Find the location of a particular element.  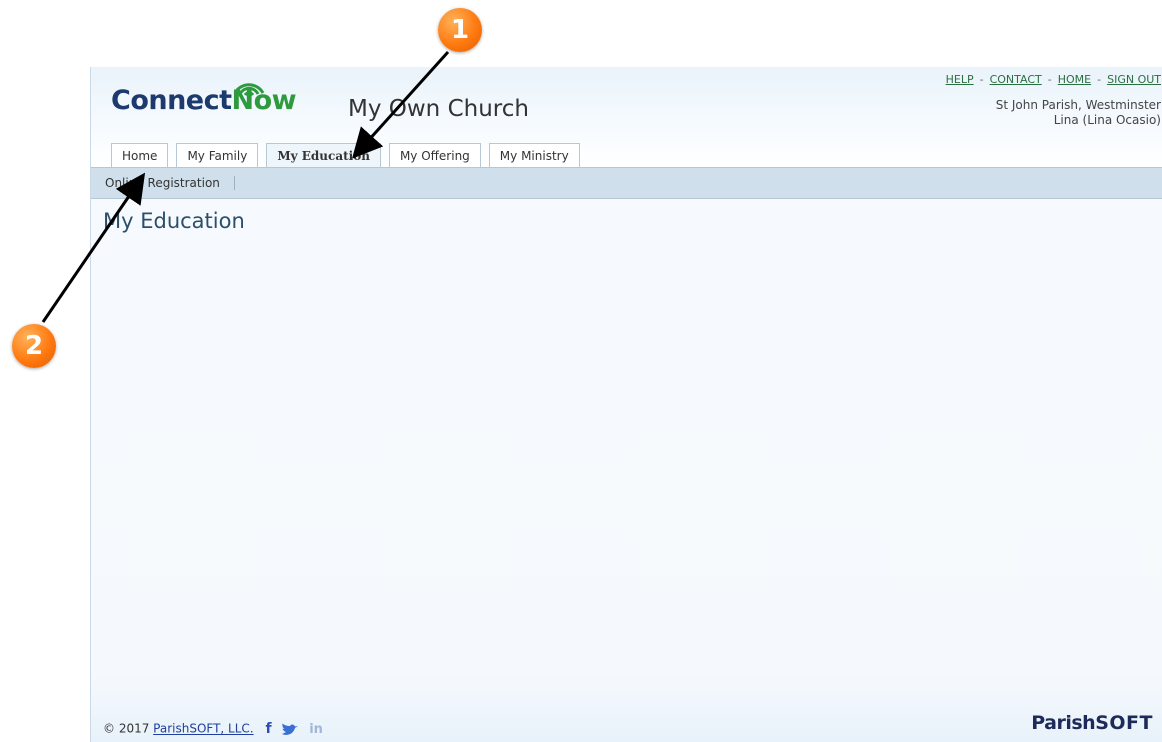

home-link: HOME is located at coordinates (1074, 79).